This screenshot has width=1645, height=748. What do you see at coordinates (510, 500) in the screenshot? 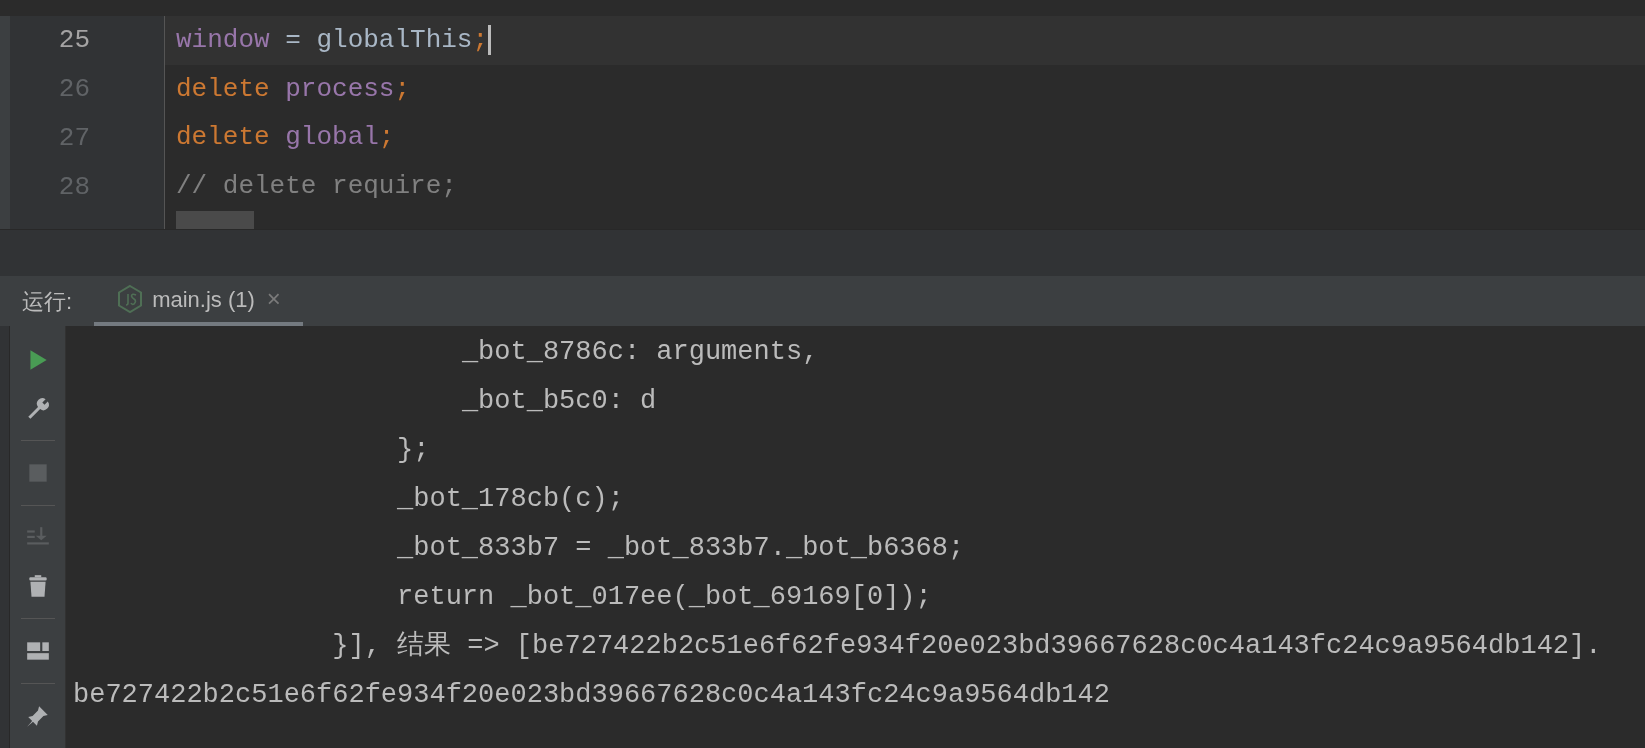
I see `console-output-line: _bot_178cb(c);` at bounding box center [510, 500].